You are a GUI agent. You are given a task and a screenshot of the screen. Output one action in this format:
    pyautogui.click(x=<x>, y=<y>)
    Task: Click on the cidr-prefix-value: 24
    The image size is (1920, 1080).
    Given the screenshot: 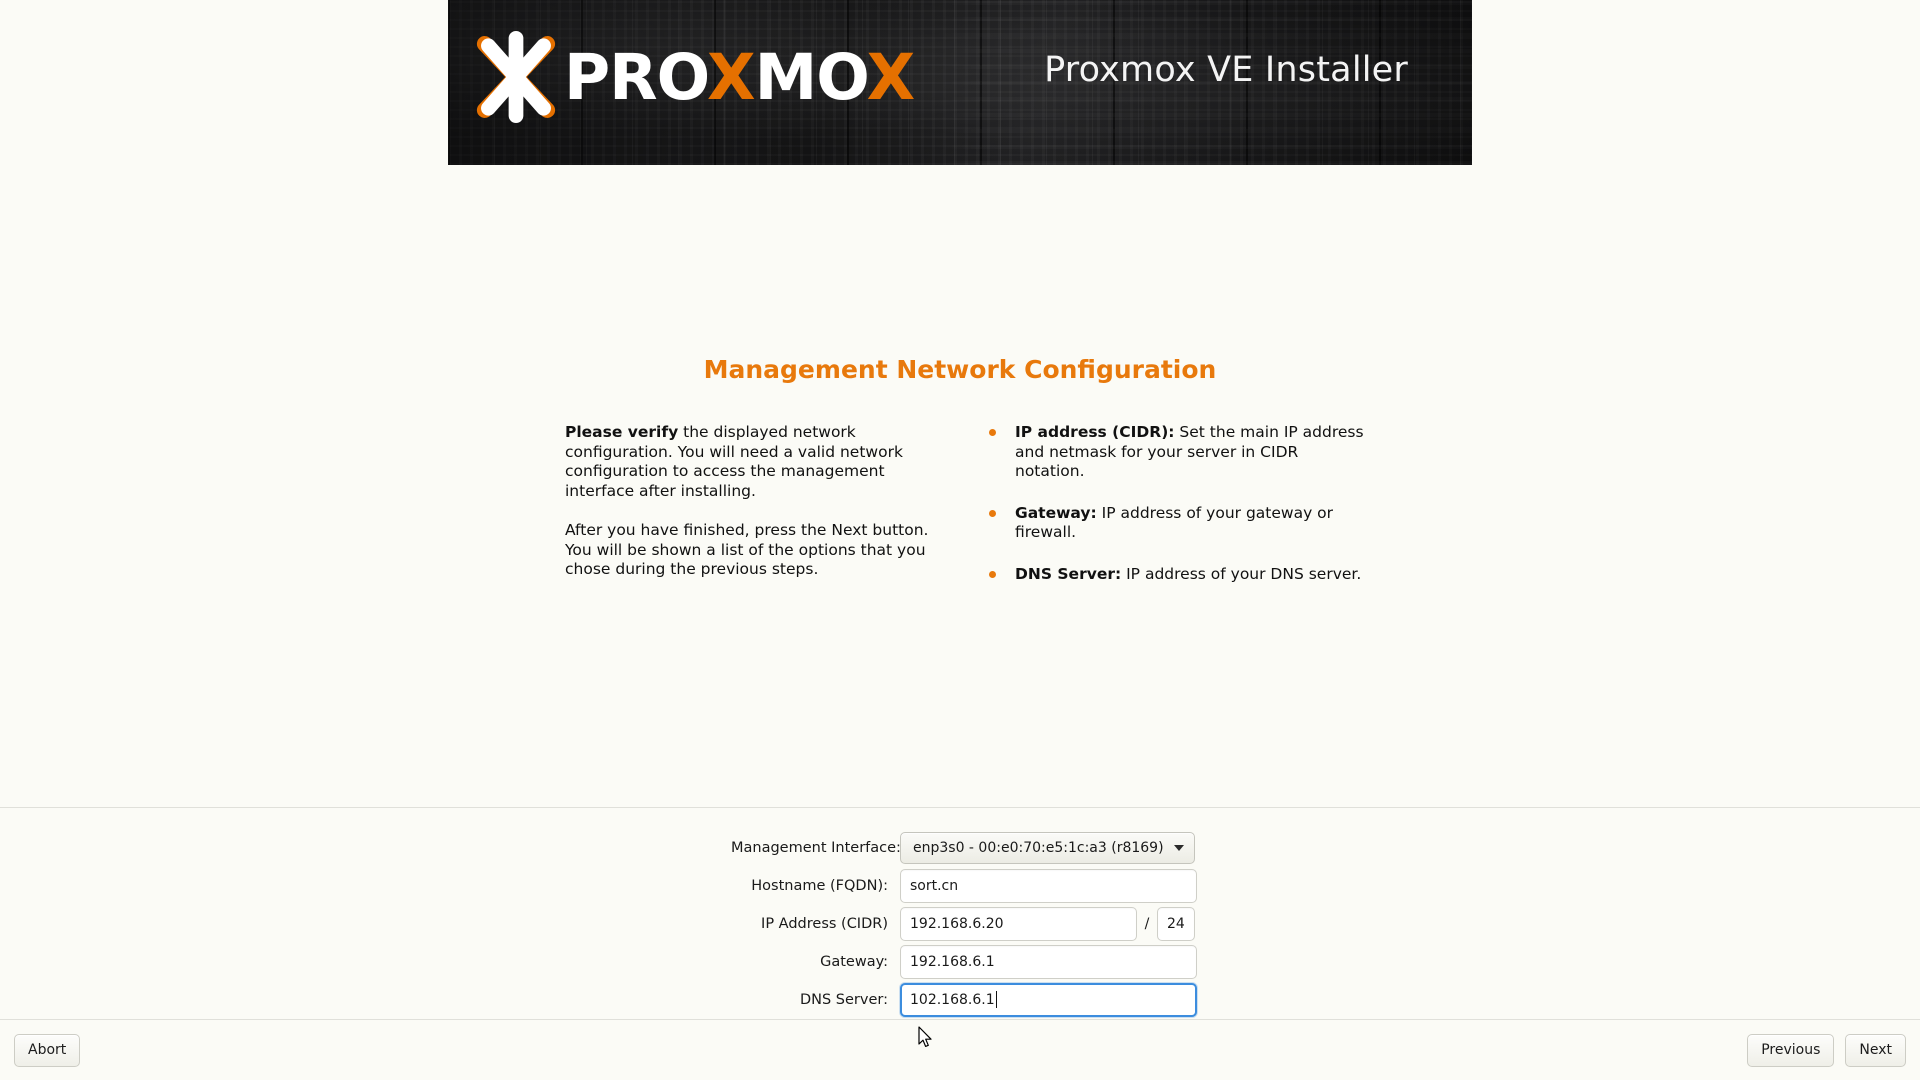 What is the action you would take?
    pyautogui.click(x=1176, y=923)
    